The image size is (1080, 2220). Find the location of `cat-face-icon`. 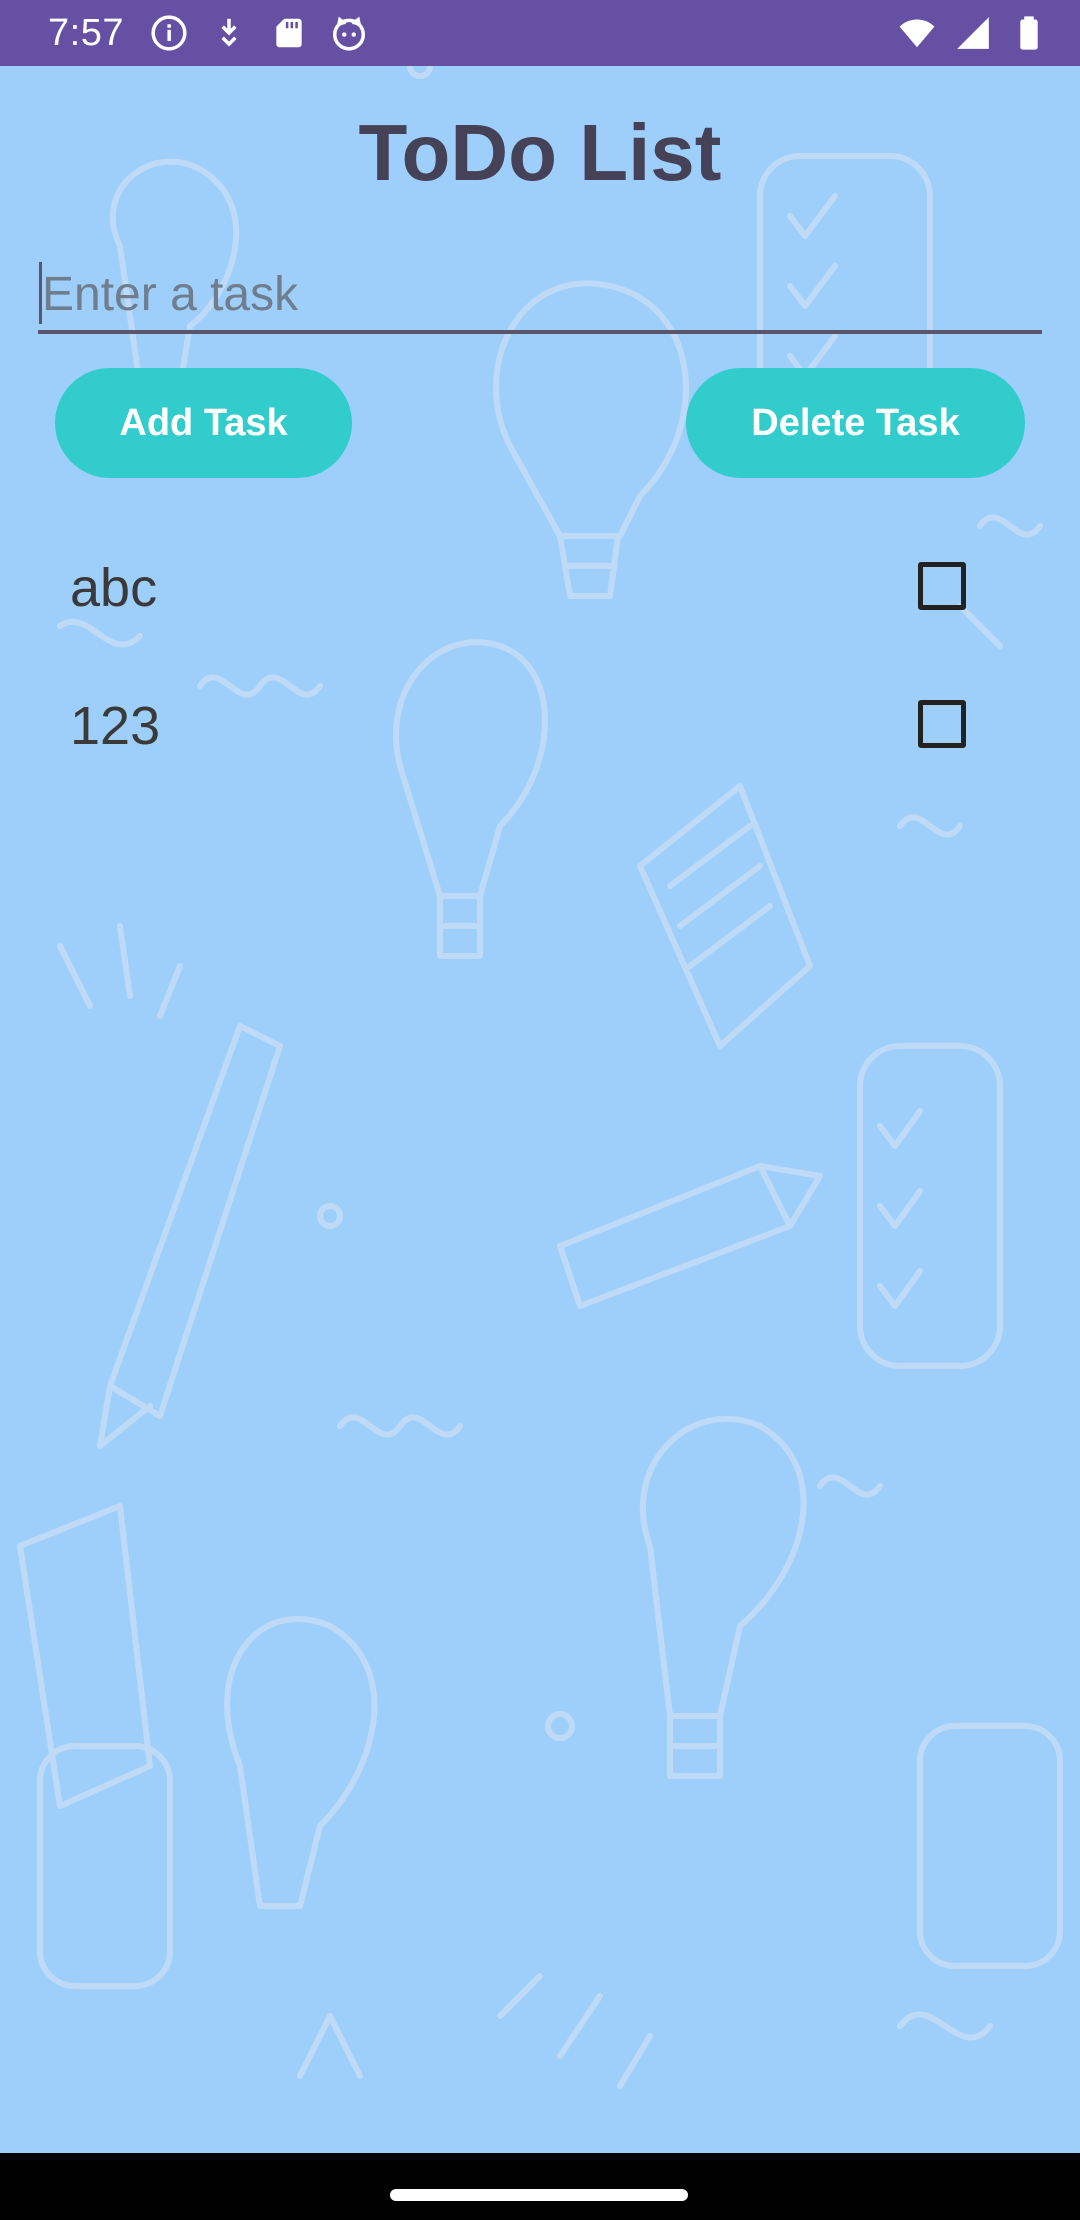

cat-face-icon is located at coordinates (349, 33).